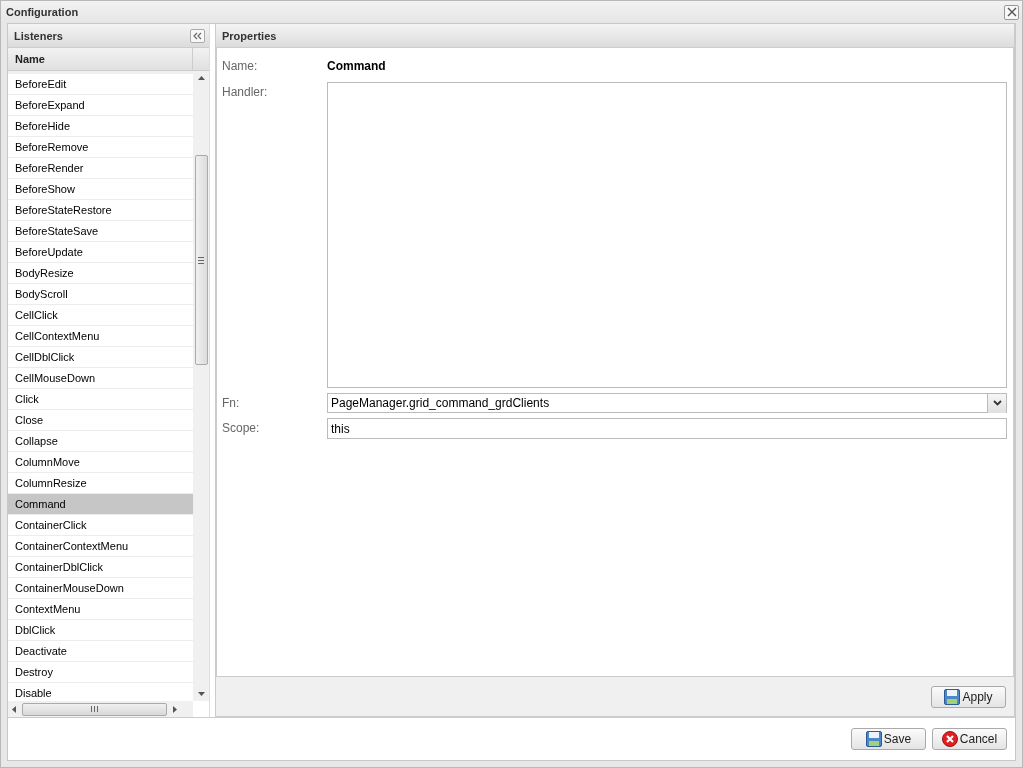 The image size is (1023, 768). What do you see at coordinates (100, 420) in the screenshot?
I see `list-row: Close` at bounding box center [100, 420].